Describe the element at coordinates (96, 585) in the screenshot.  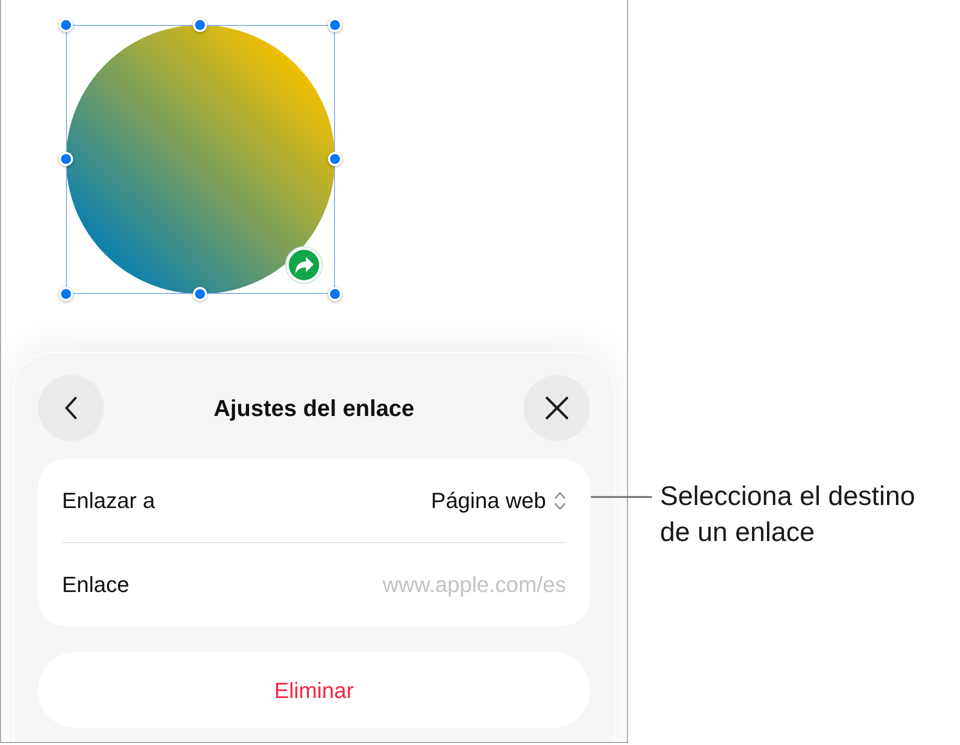
I see `row-label: Enlace` at that location.